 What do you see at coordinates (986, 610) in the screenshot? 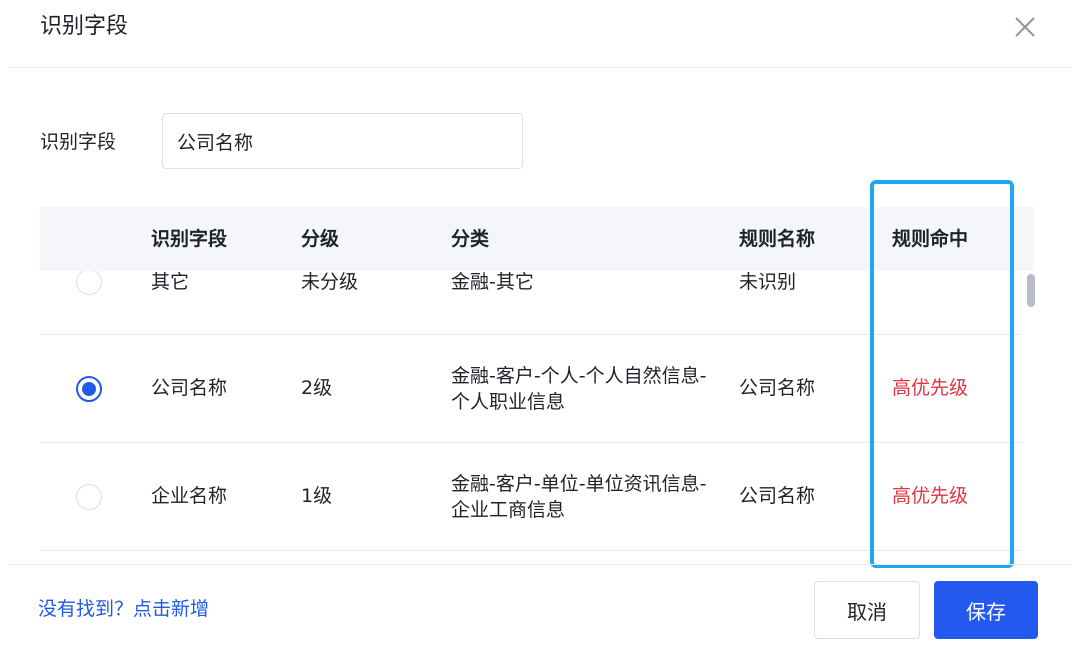
I see `save-button: 保存` at bounding box center [986, 610].